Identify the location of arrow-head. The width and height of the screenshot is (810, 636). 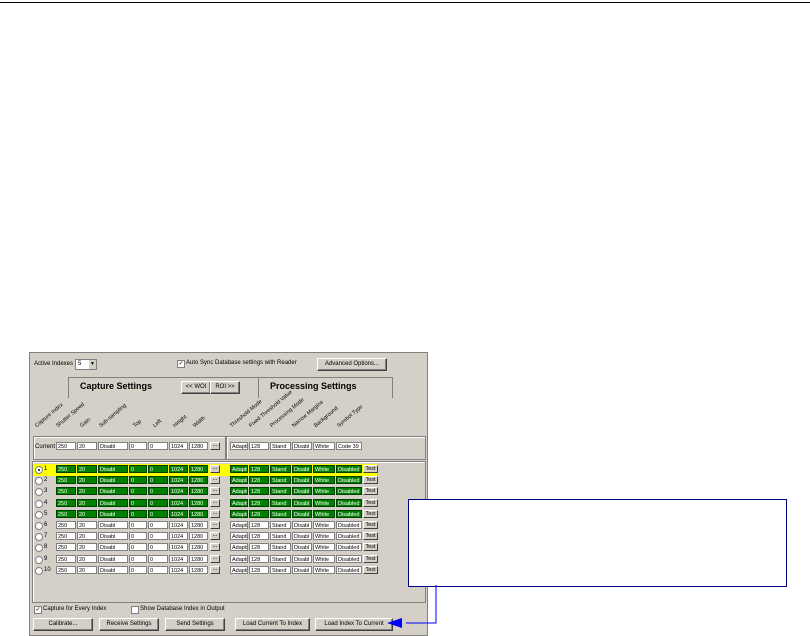
(394, 623).